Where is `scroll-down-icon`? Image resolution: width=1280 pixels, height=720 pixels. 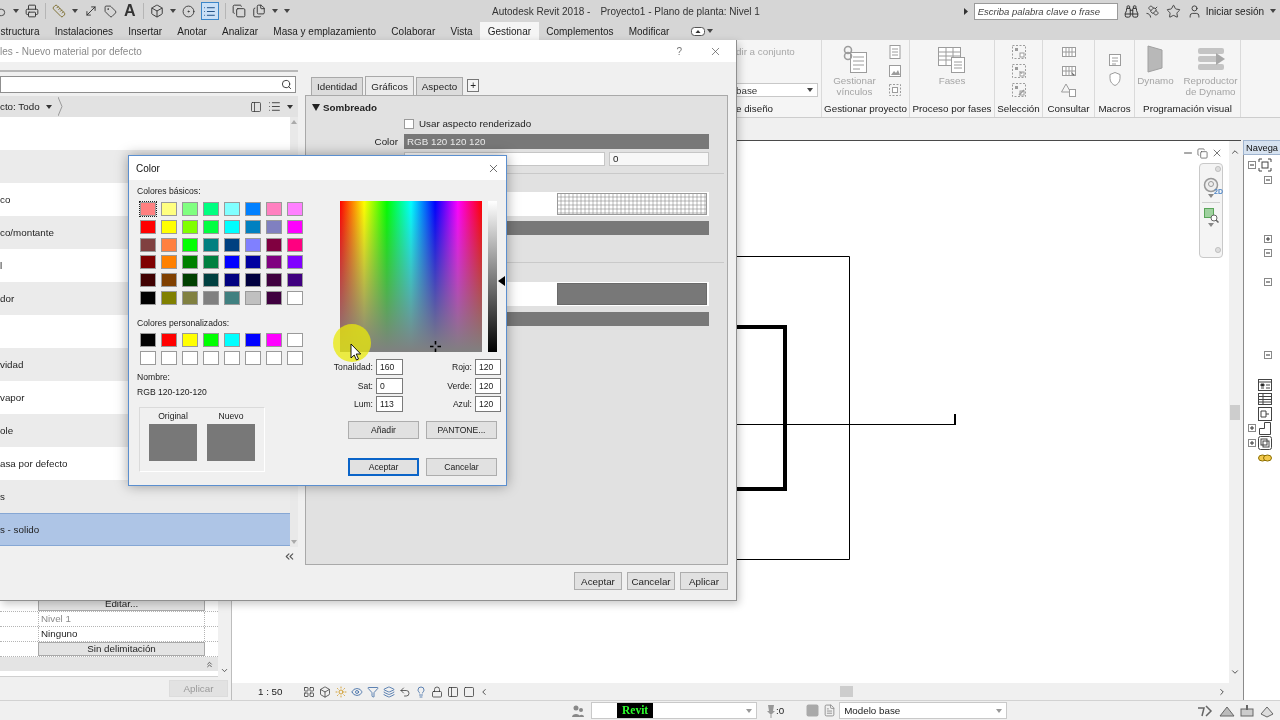
scroll-down-icon is located at coordinates (224, 670).